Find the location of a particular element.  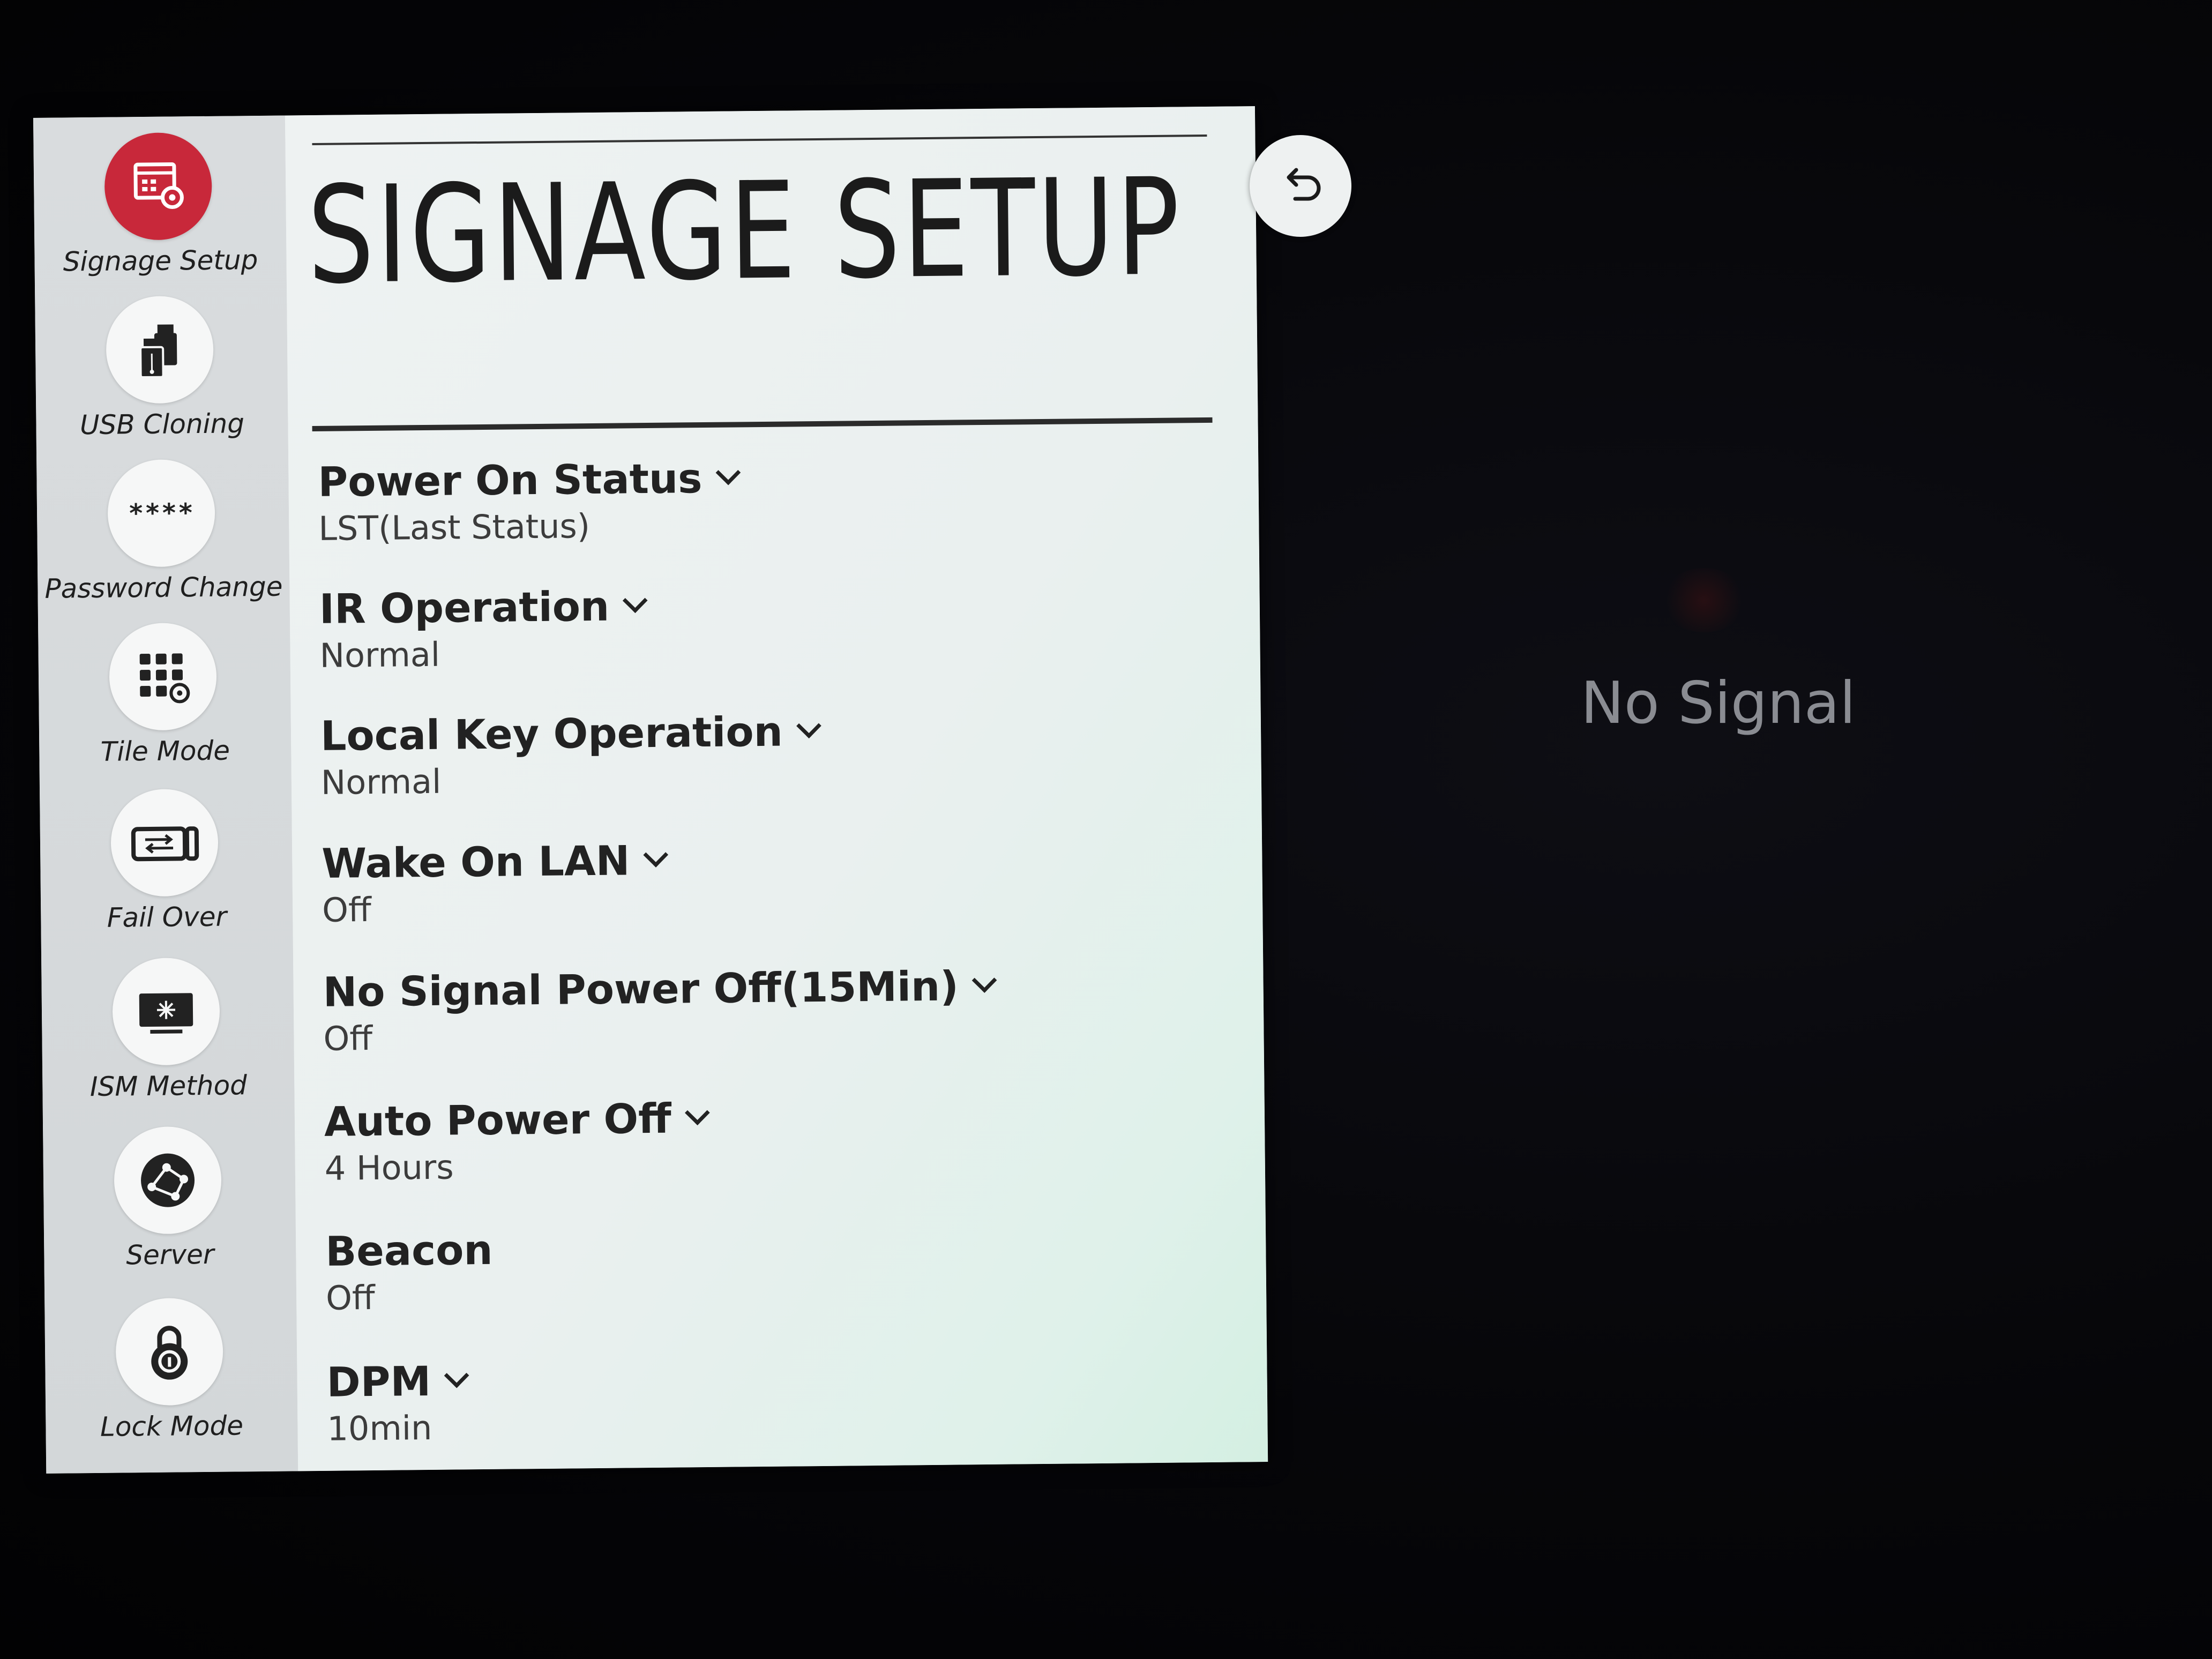

setting-label: Beacon is located at coordinates (409, 1250).